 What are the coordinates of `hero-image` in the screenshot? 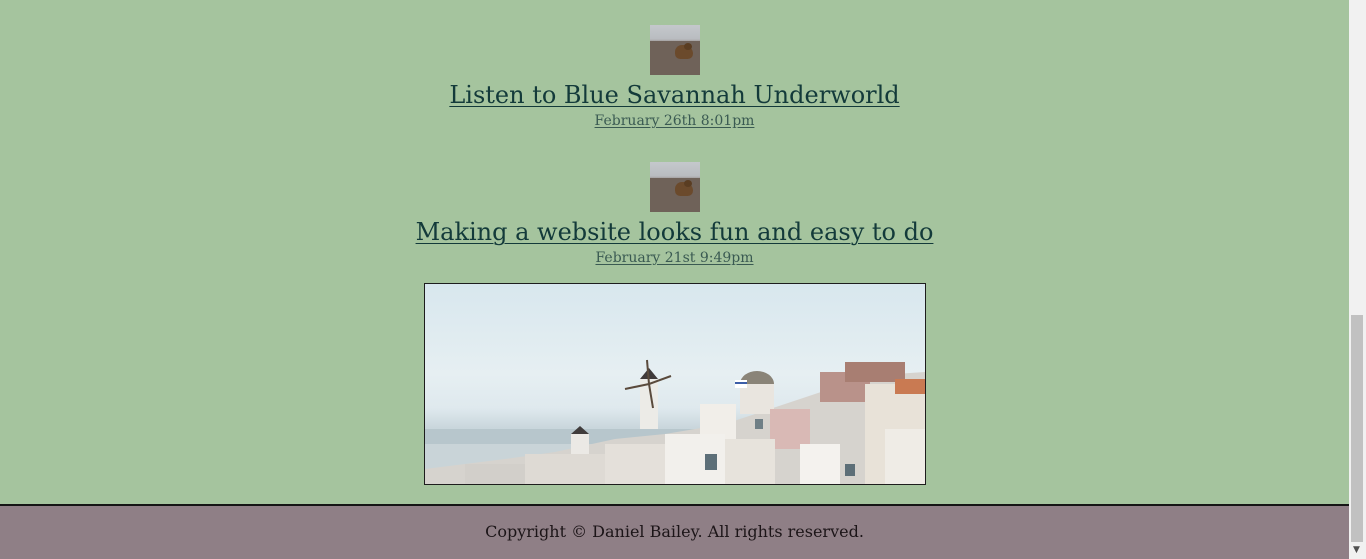 It's located at (675, 384).